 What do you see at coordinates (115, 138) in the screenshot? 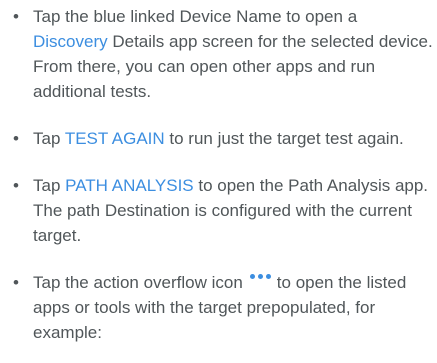
I see `test-again-link: TEST AGAIN` at bounding box center [115, 138].